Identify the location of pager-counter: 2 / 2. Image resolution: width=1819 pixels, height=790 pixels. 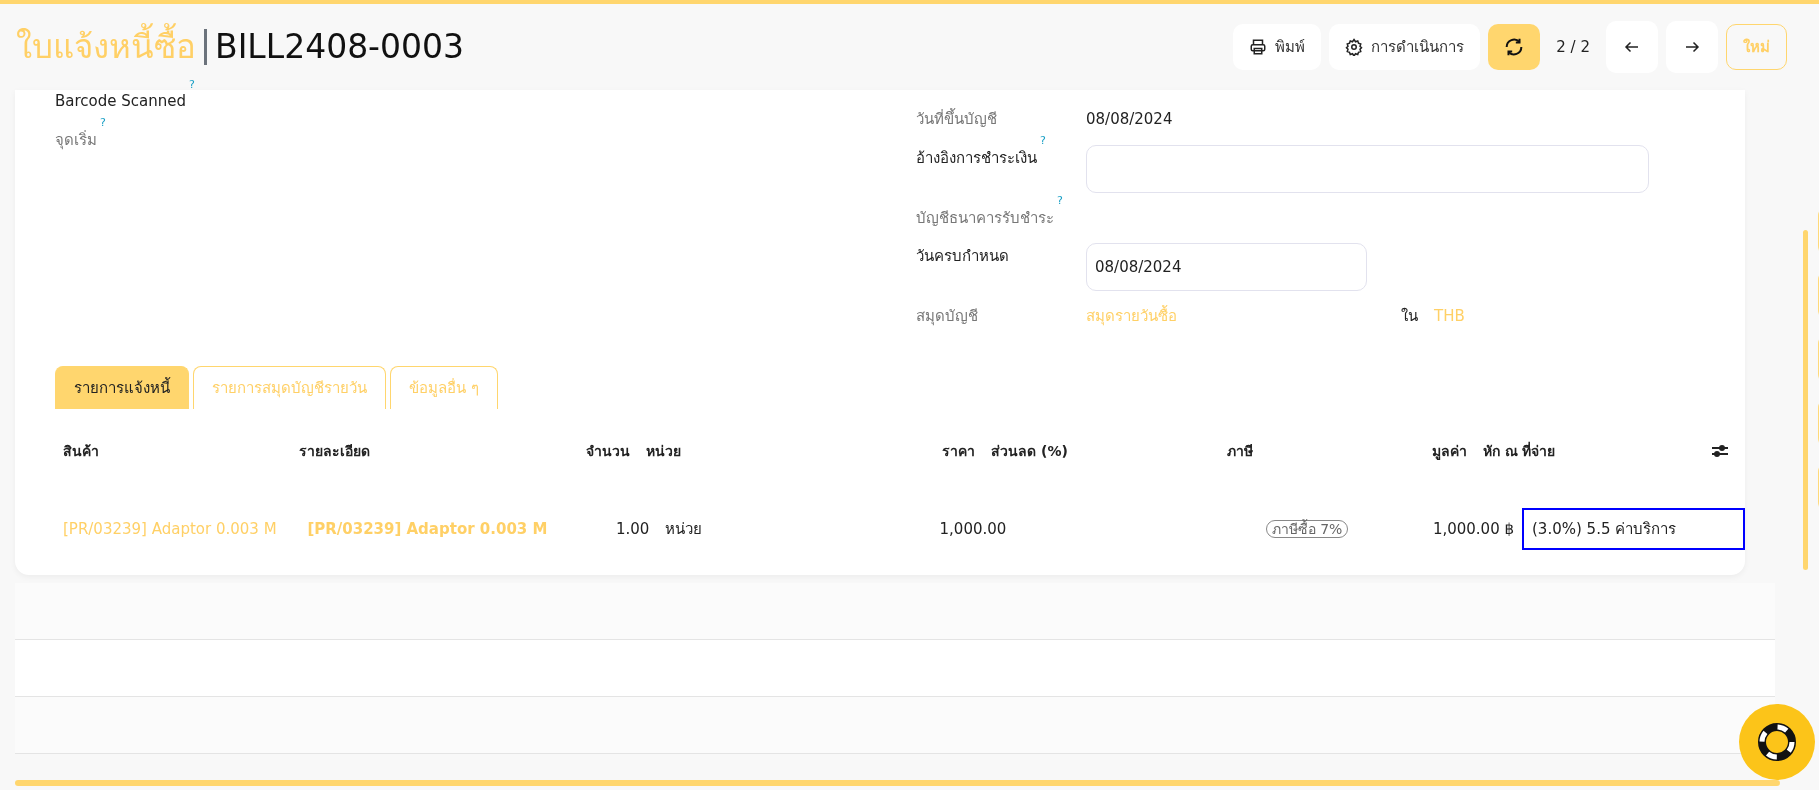
(1573, 47).